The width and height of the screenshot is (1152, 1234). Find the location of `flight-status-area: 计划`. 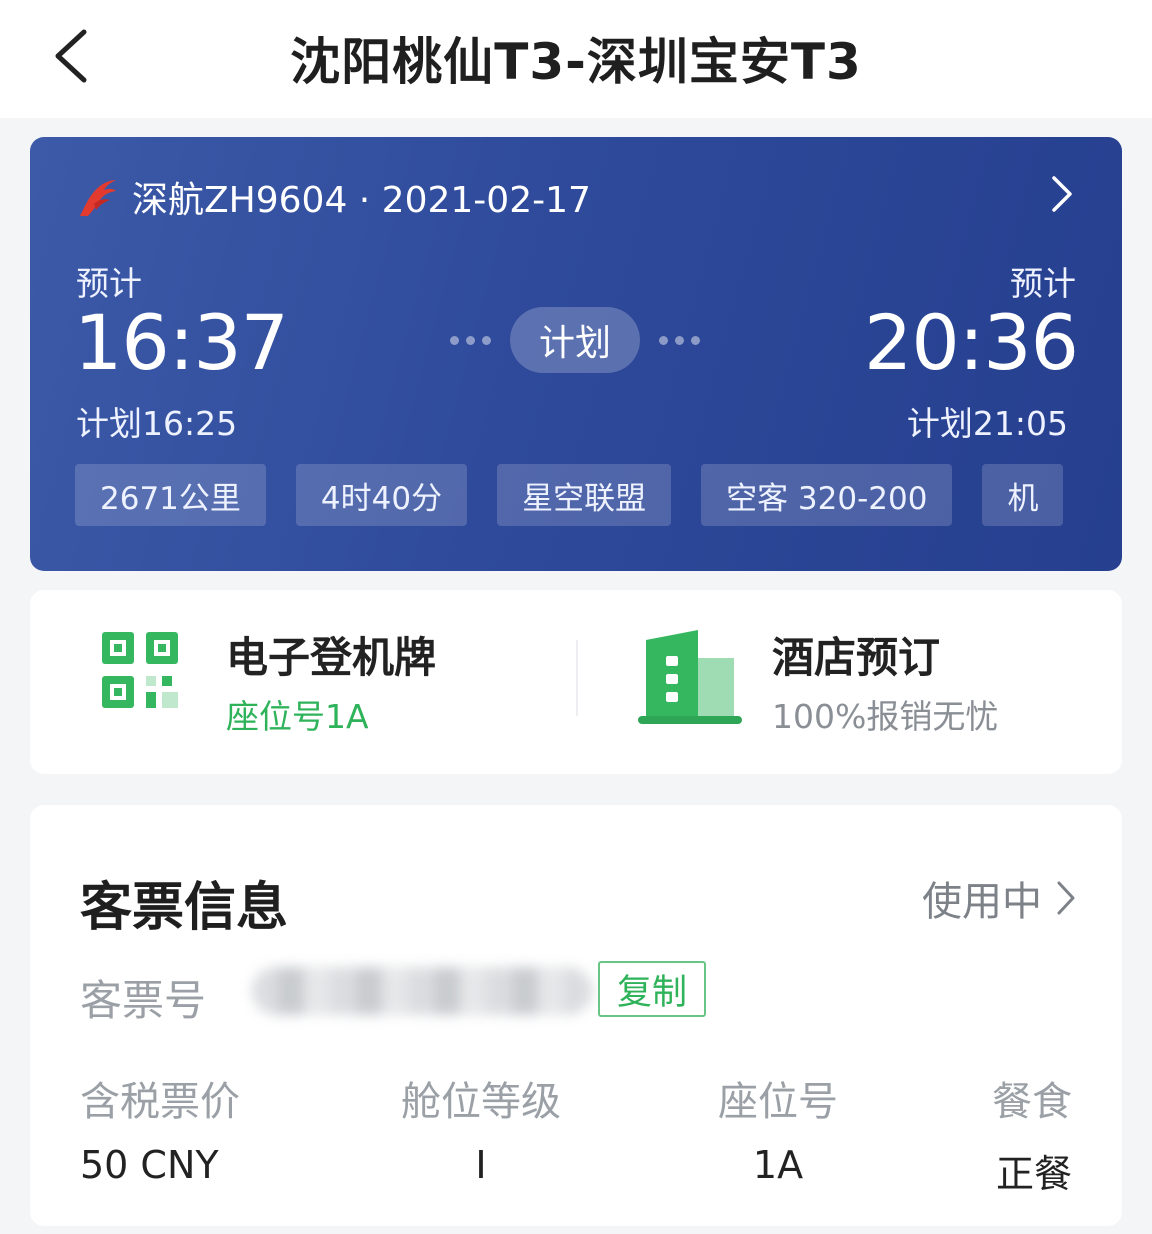

flight-status-area: 计划 is located at coordinates (575, 340).